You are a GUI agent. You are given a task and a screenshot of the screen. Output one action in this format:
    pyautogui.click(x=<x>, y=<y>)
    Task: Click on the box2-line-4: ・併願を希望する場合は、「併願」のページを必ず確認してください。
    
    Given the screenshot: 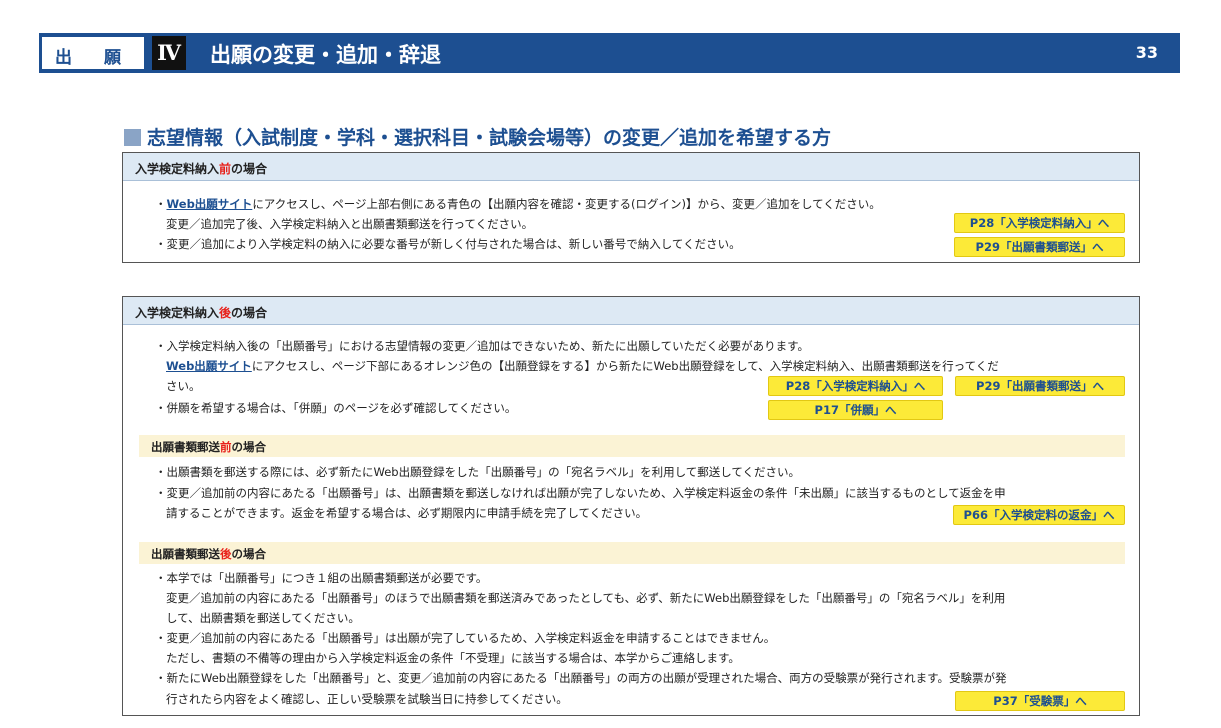 What is the action you would take?
    pyautogui.click(x=336, y=408)
    